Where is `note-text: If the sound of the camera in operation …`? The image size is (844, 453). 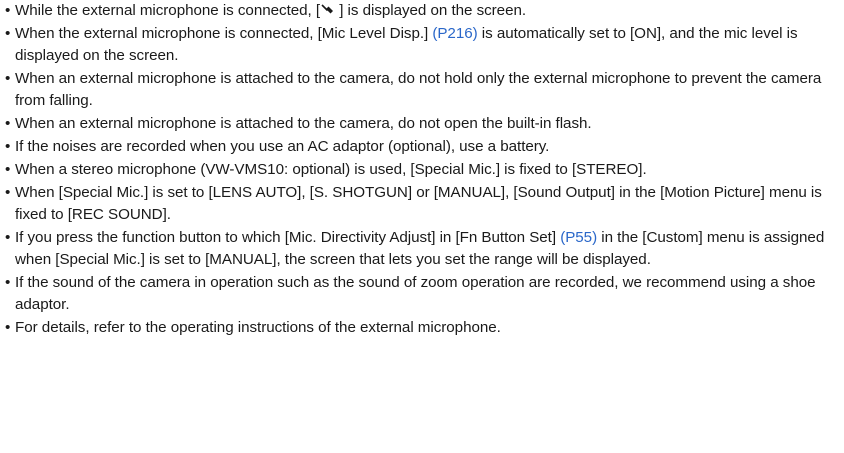 note-text: If the sound of the camera in operation … is located at coordinates (415, 293).